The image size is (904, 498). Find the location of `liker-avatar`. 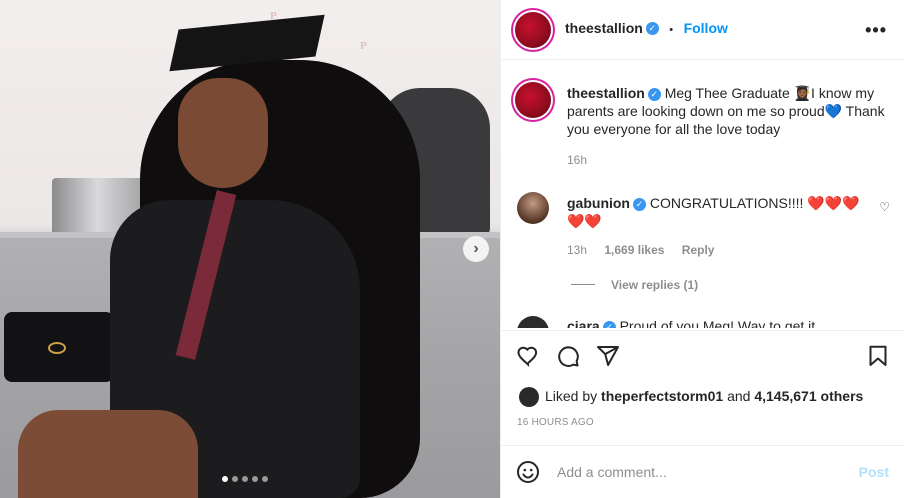

liker-avatar is located at coordinates (529, 397).